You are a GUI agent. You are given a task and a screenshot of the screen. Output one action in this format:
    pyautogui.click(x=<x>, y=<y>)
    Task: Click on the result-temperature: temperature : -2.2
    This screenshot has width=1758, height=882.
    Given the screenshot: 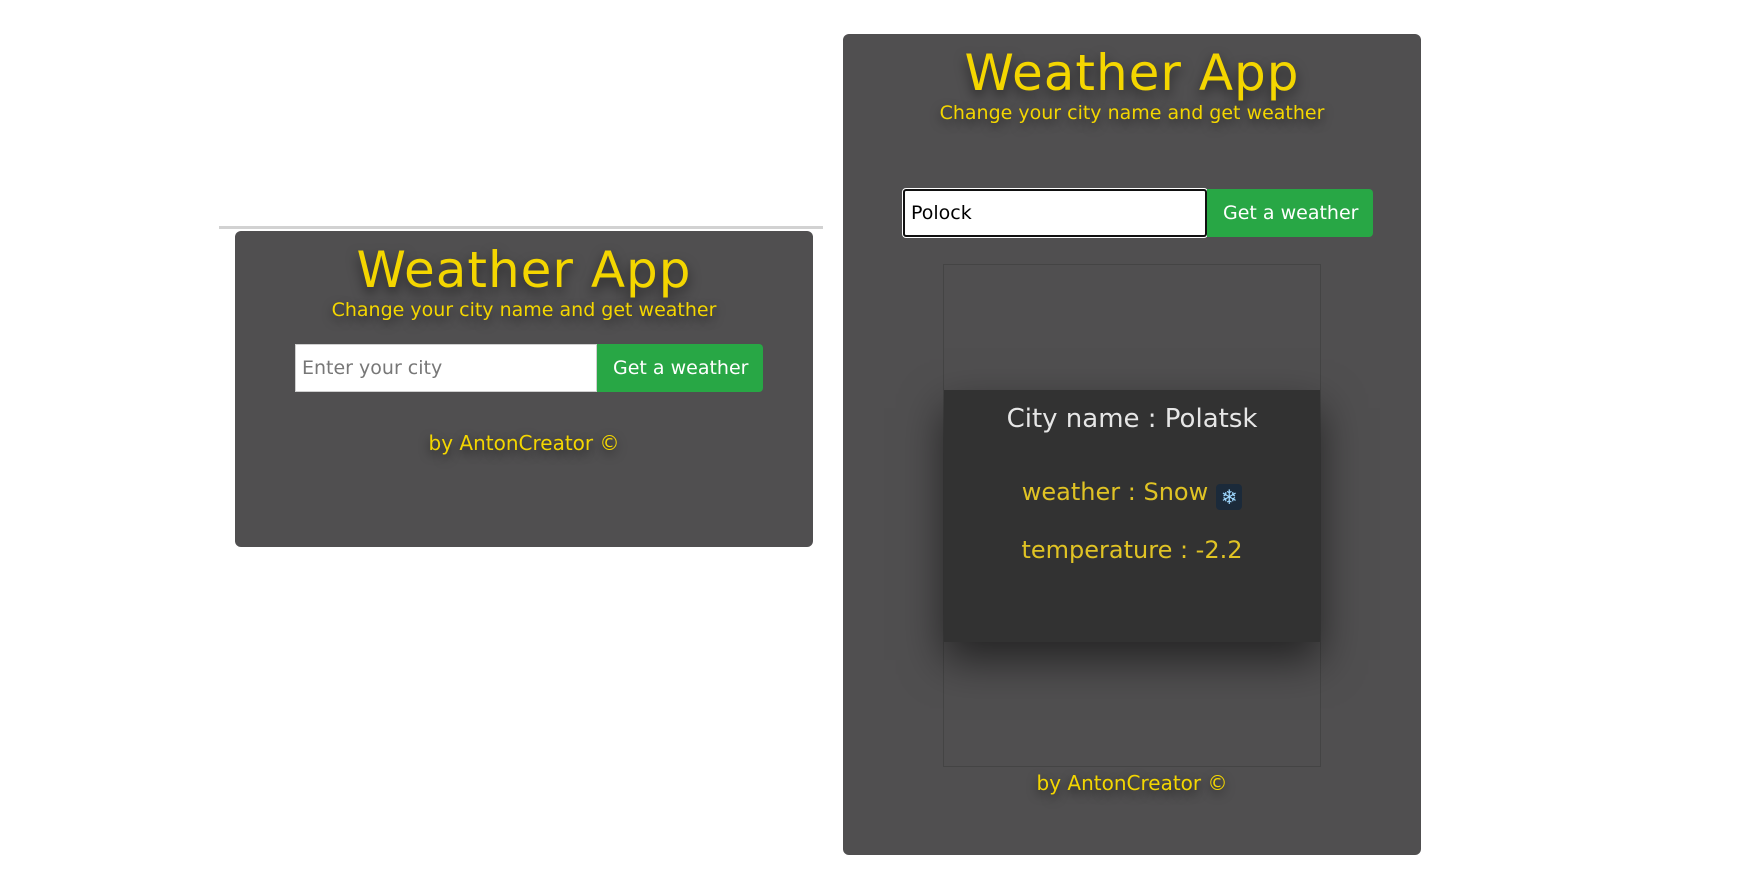 What is the action you would take?
    pyautogui.click(x=1132, y=550)
    